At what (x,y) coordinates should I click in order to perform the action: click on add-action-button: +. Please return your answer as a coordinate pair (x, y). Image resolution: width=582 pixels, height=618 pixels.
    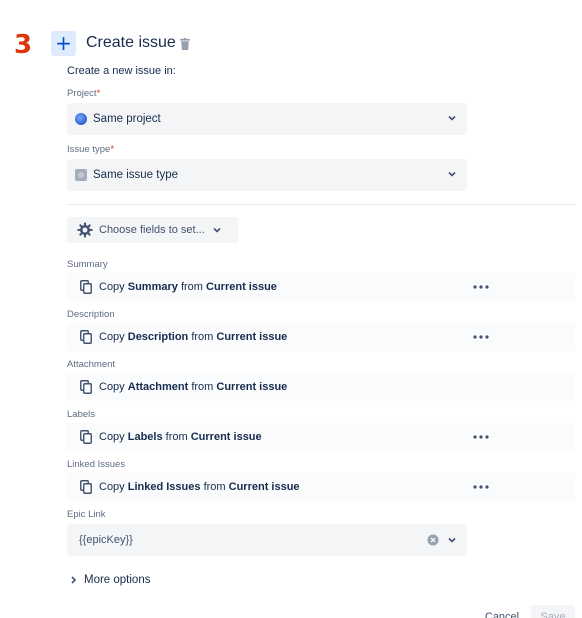
    Looking at the image, I should click on (63, 43).